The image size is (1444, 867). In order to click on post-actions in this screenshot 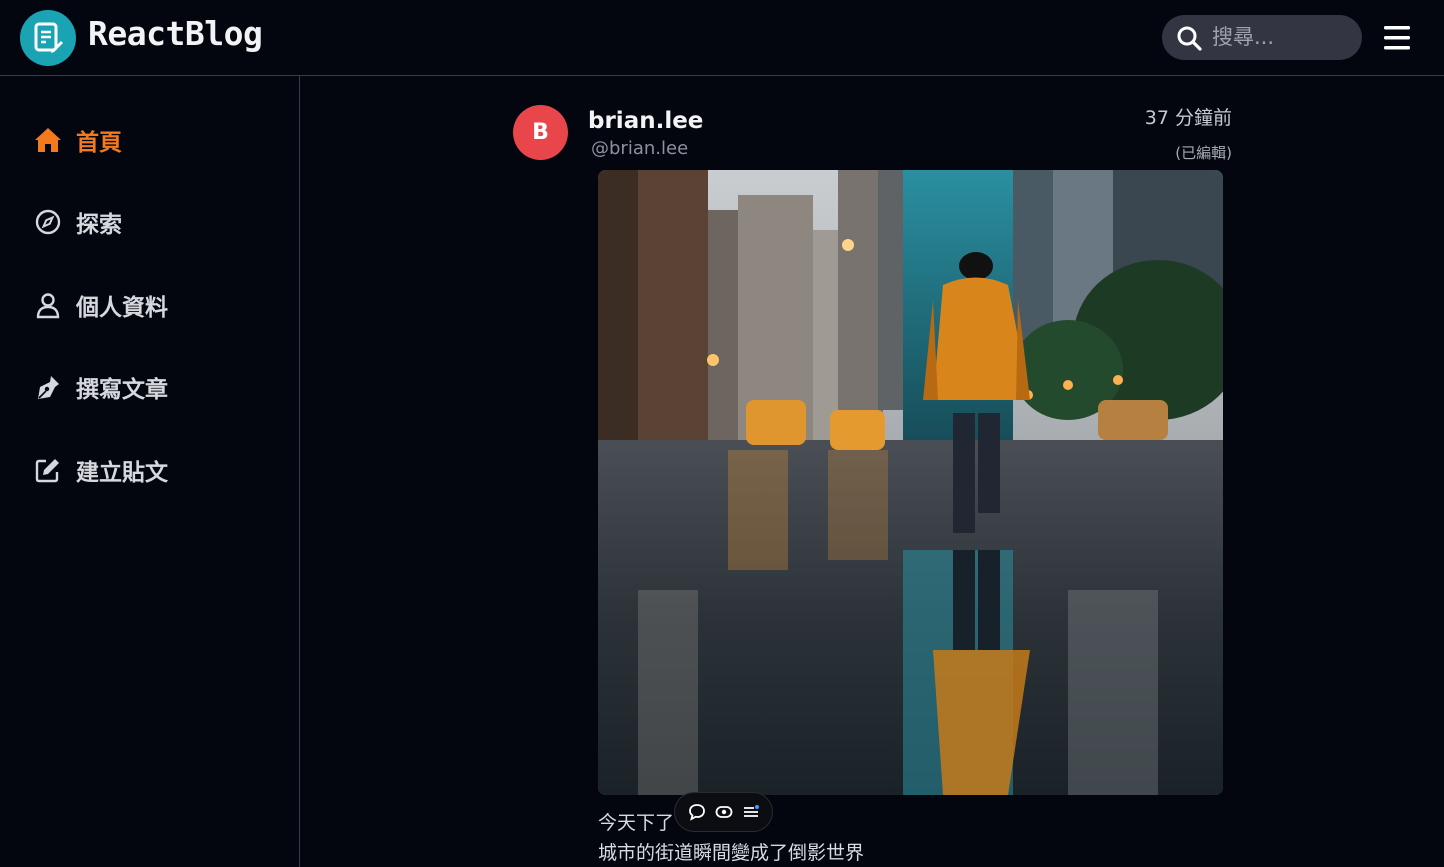, I will do `click(723, 812)`.